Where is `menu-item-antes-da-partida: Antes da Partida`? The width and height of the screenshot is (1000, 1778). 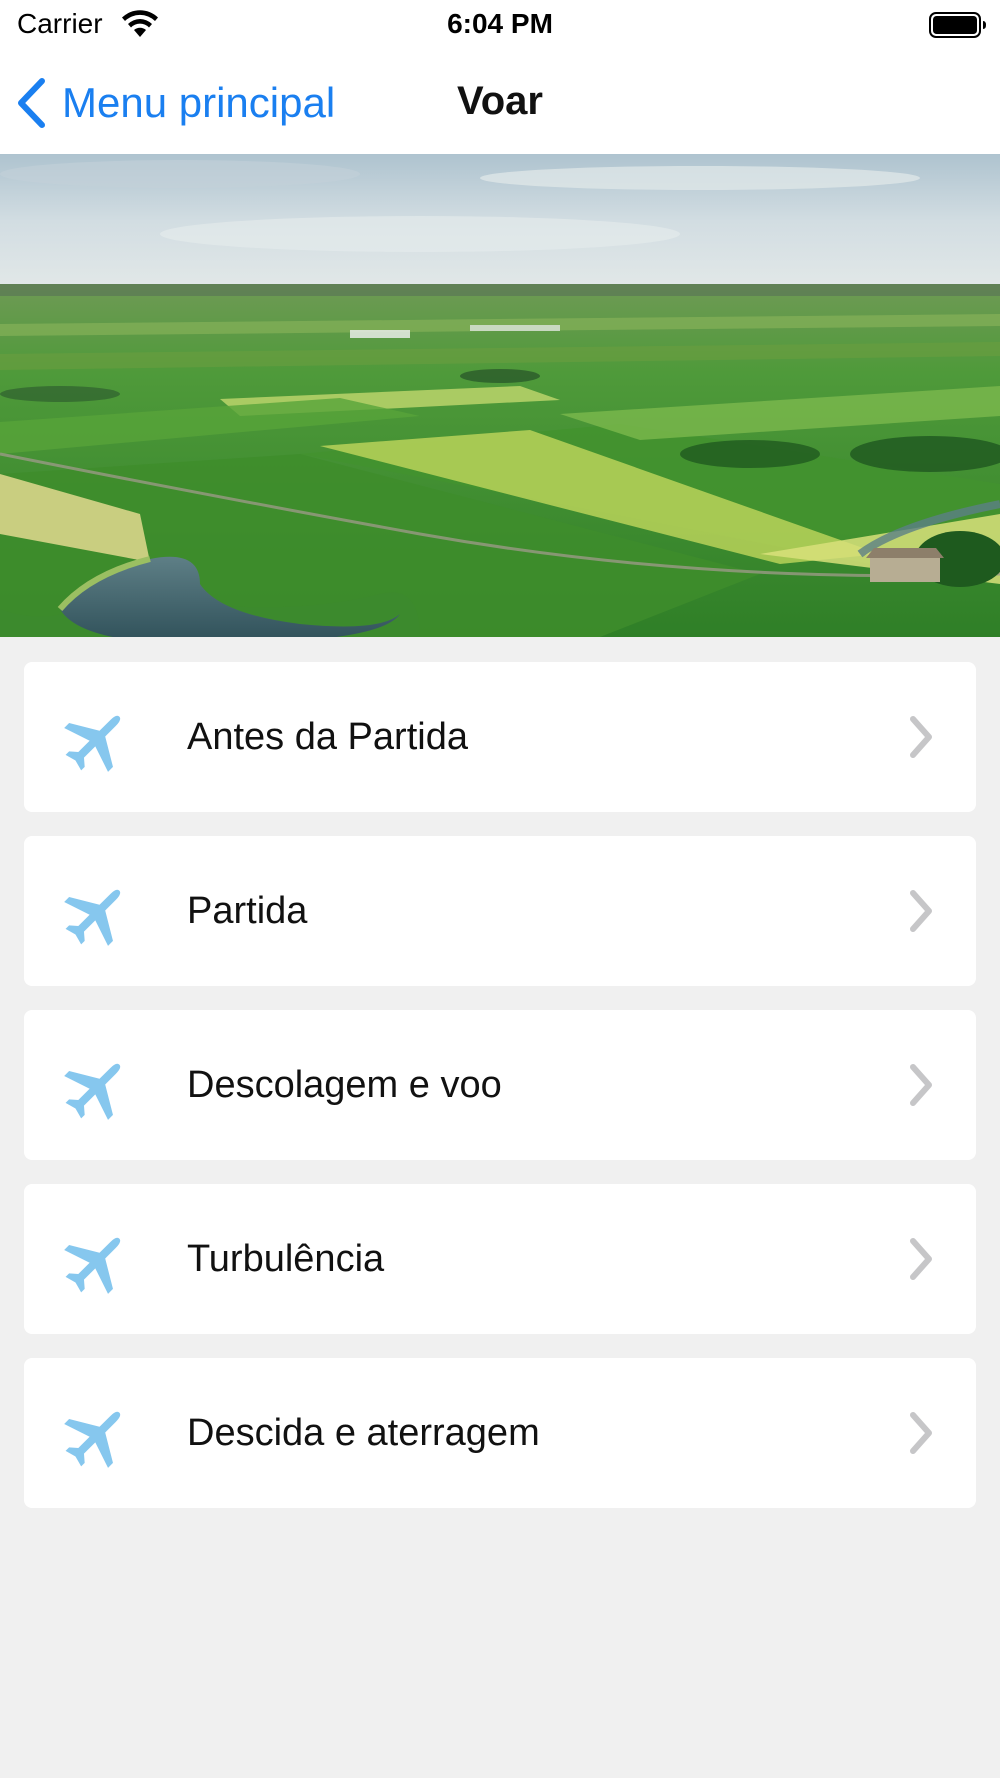
menu-item-antes-da-partida: Antes da Partida is located at coordinates (500, 737).